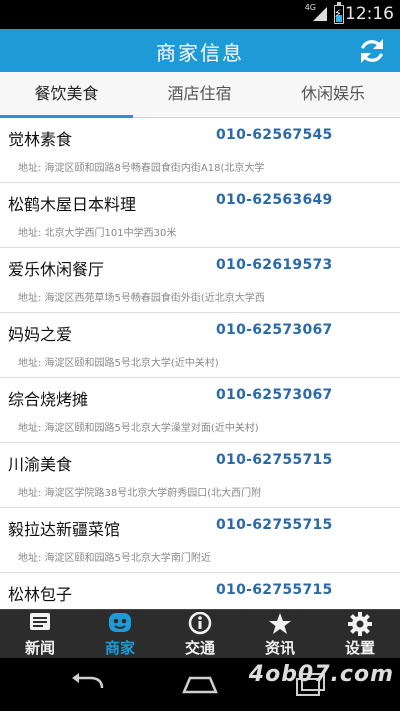 This screenshot has height=711, width=400. What do you see at coordinates (274, 265) in the screenshot?
I see `phone-link: 010-62619573` at bounding box center [274, 265].